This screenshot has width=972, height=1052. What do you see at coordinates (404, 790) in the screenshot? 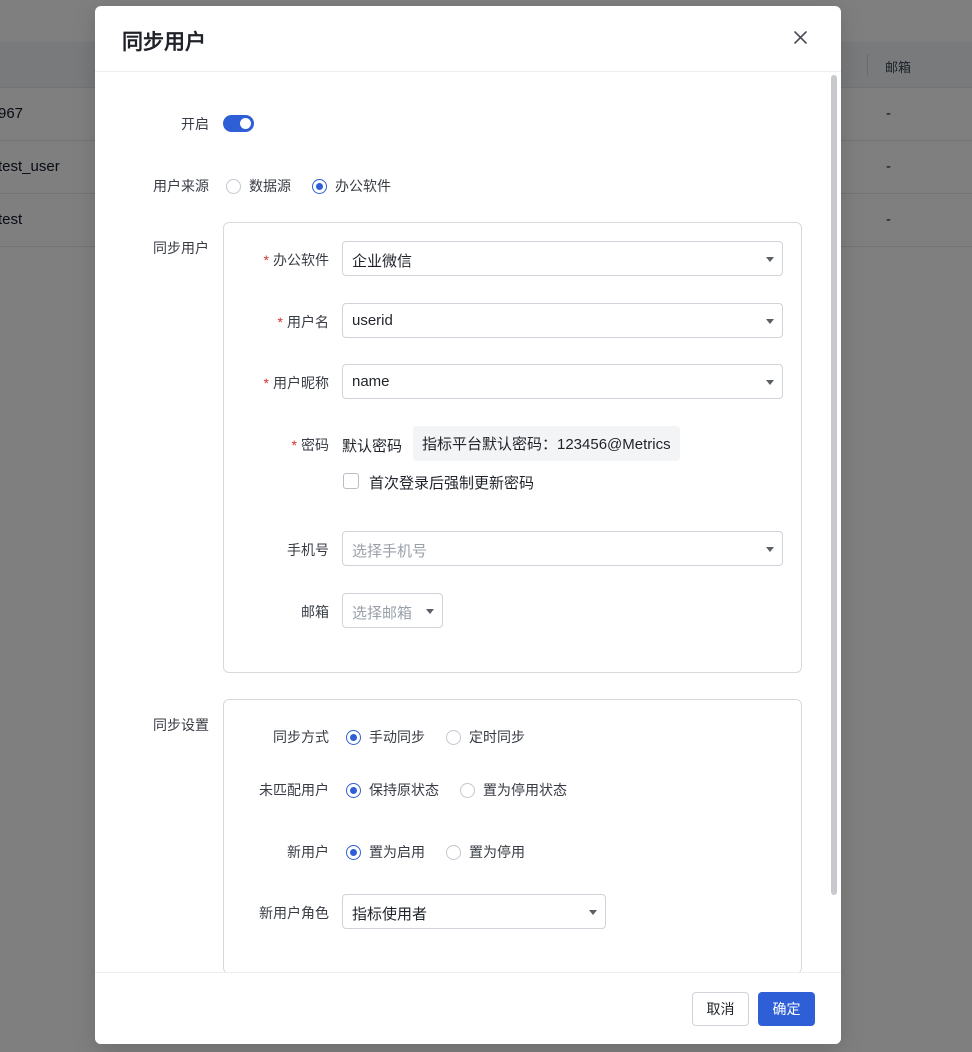
I see `radio-label: 保持原状态` at bounding box center [404, 790].